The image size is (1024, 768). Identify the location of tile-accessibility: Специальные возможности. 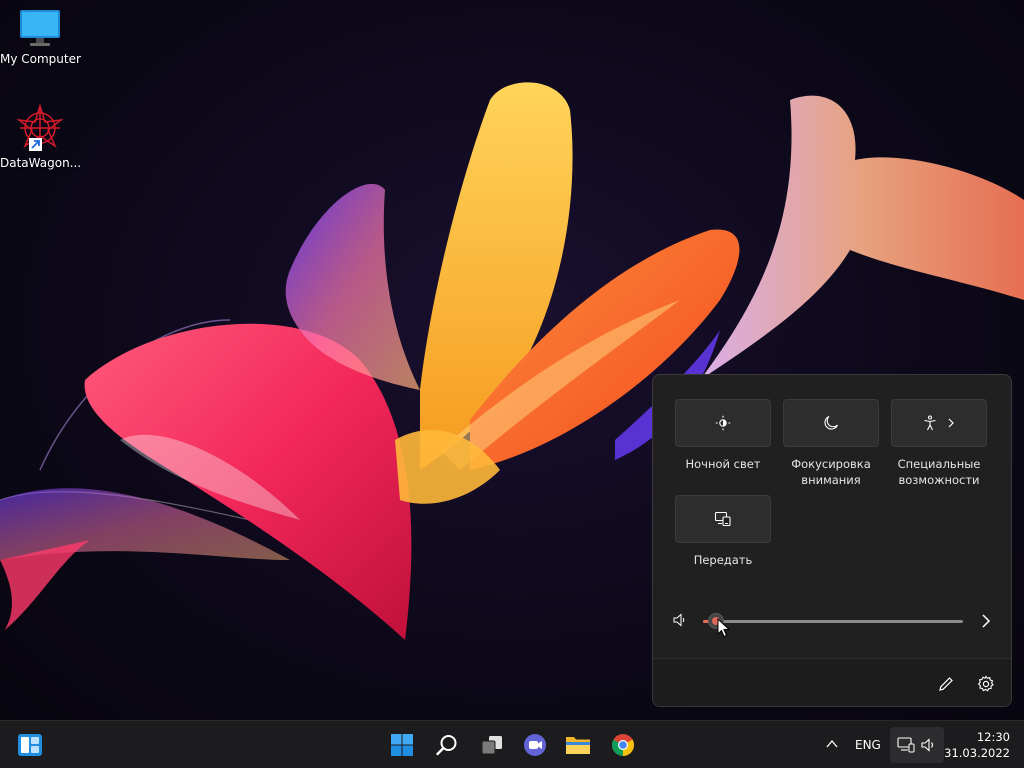
(939, 443).